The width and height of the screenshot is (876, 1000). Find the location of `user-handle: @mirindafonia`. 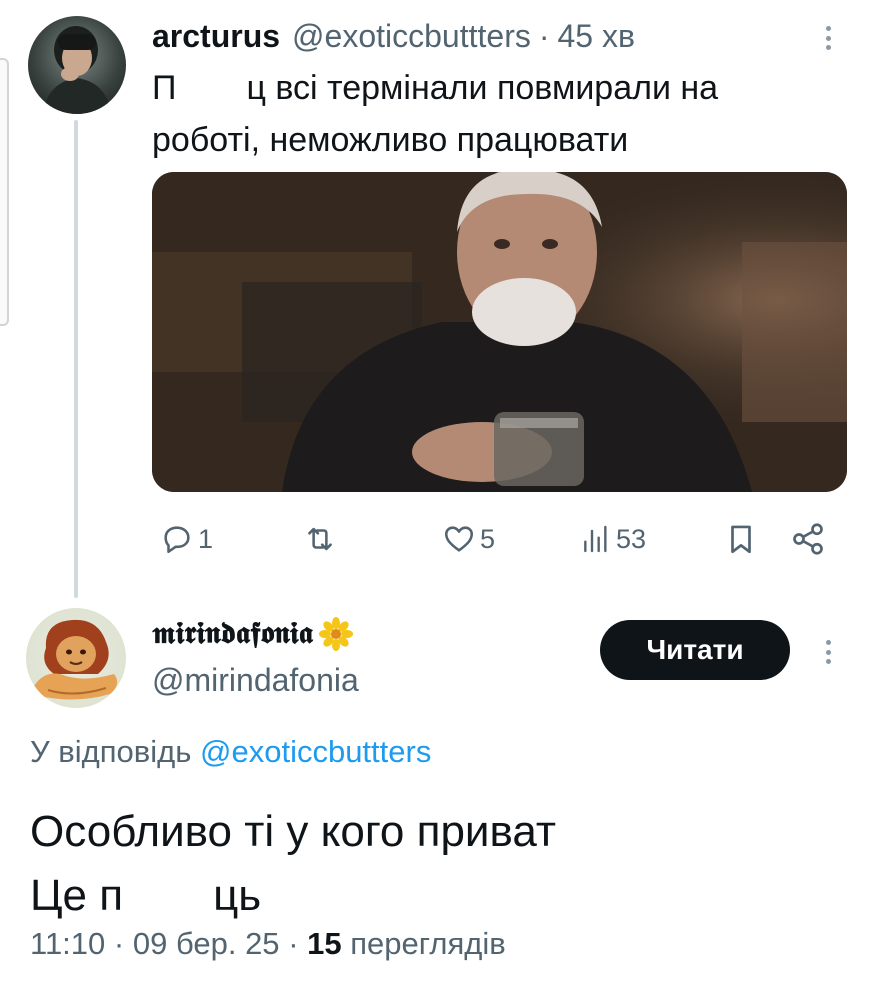

user-handle: @mirindafonia is located at coordinates (255, 680).